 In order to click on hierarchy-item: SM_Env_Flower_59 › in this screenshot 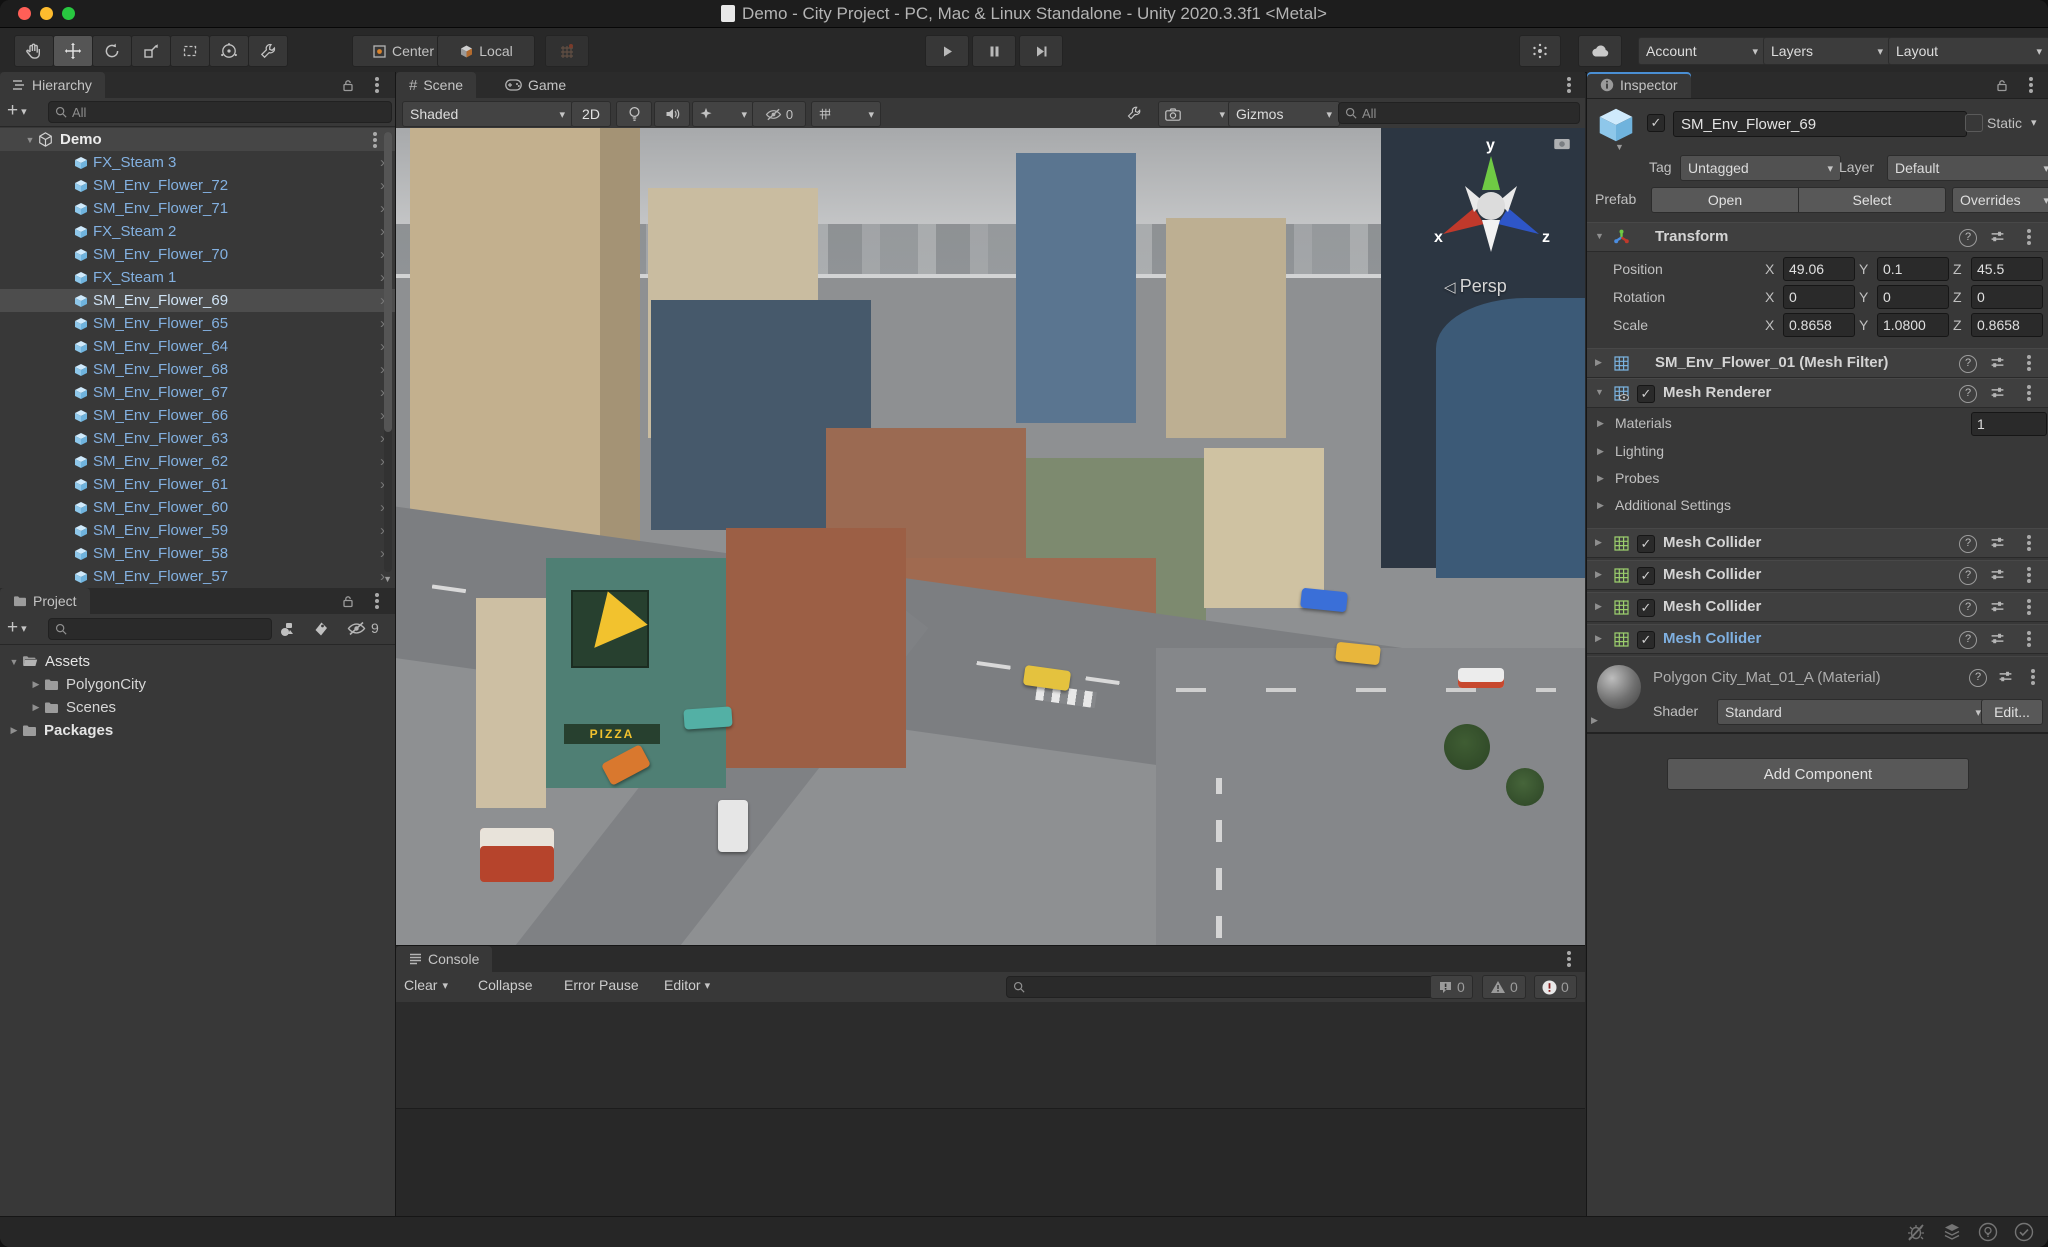, I will do `click(197, 530)`.